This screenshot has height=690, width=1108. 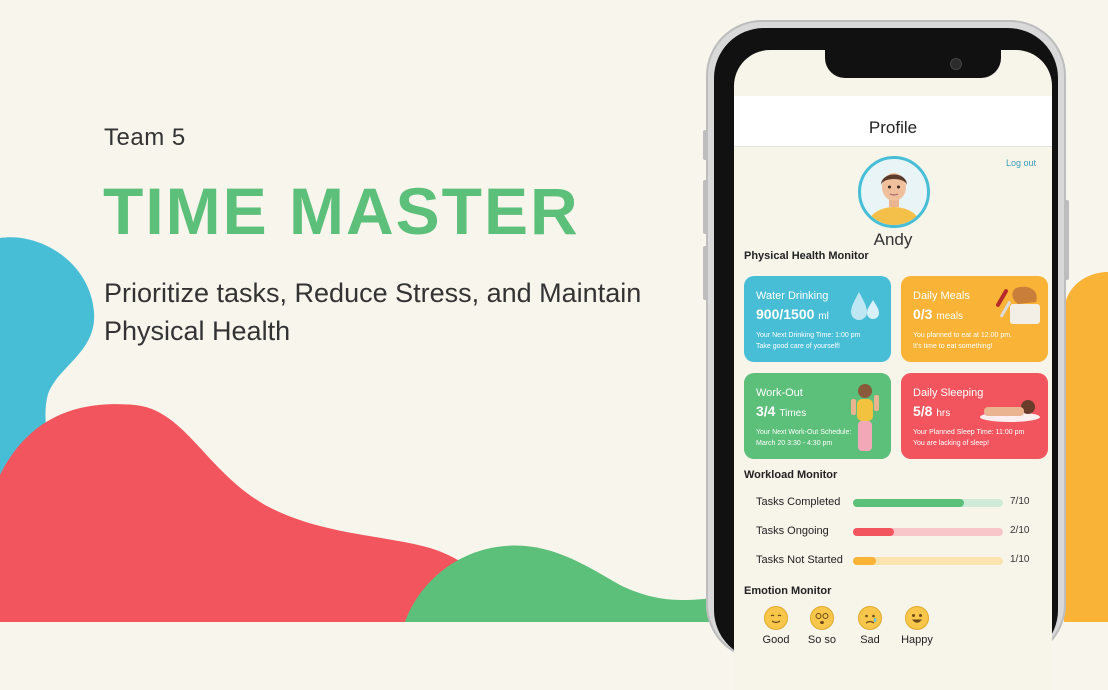 I want to click on workload-row-not-started: Tasks Not Started 1/10, so click(x=899, y=561).